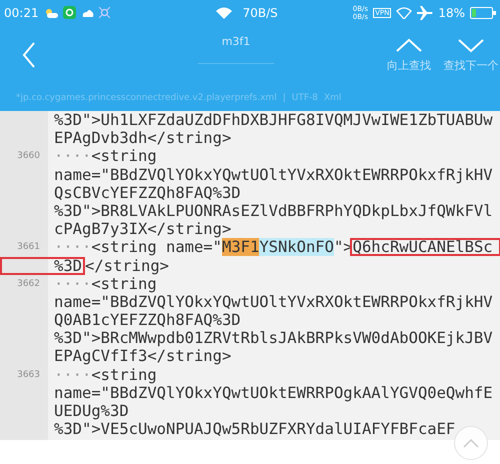  Describe the element at coordinates (143, 138) in the screenshot. I see `code-text: EPAgDvb3dh</string>` at that location.